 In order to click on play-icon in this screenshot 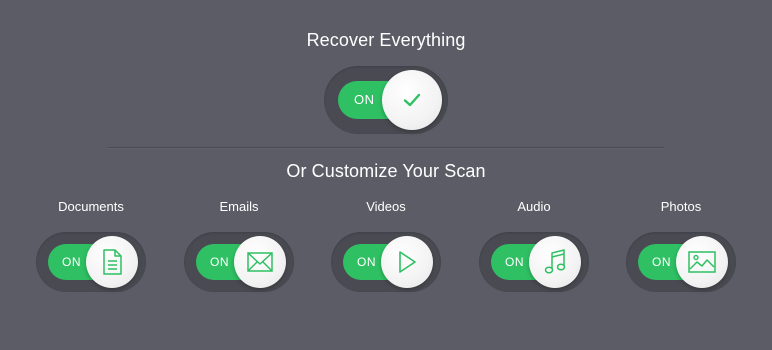, I will do `click(407, 262)`.